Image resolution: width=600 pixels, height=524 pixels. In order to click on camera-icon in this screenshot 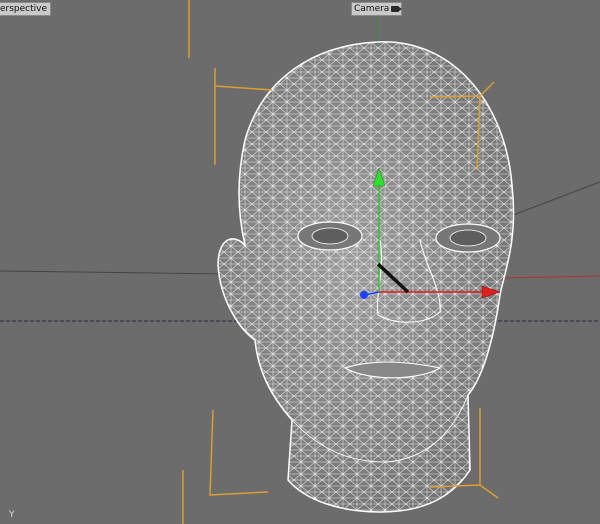, I will do `click(397, 9)`.